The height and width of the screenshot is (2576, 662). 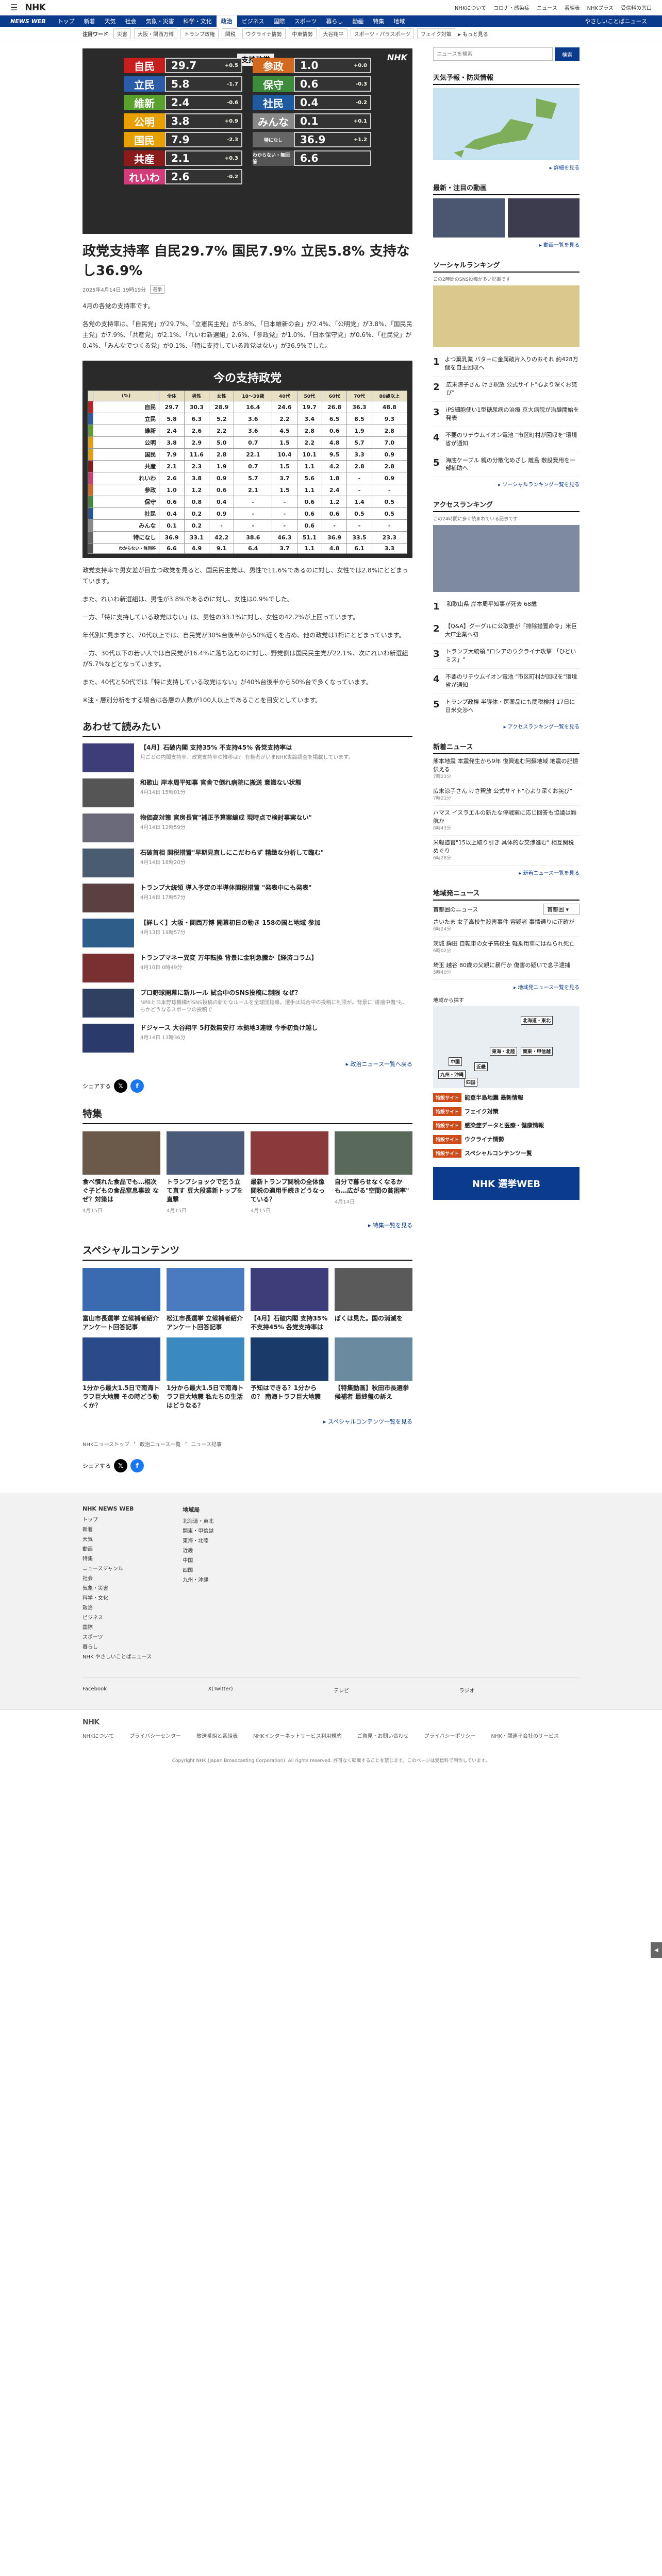 What do you see at coordinates (302, 33) in the screenshot?
I see `keyword-chip: 中東情勢` at bounding box center [302, 33].